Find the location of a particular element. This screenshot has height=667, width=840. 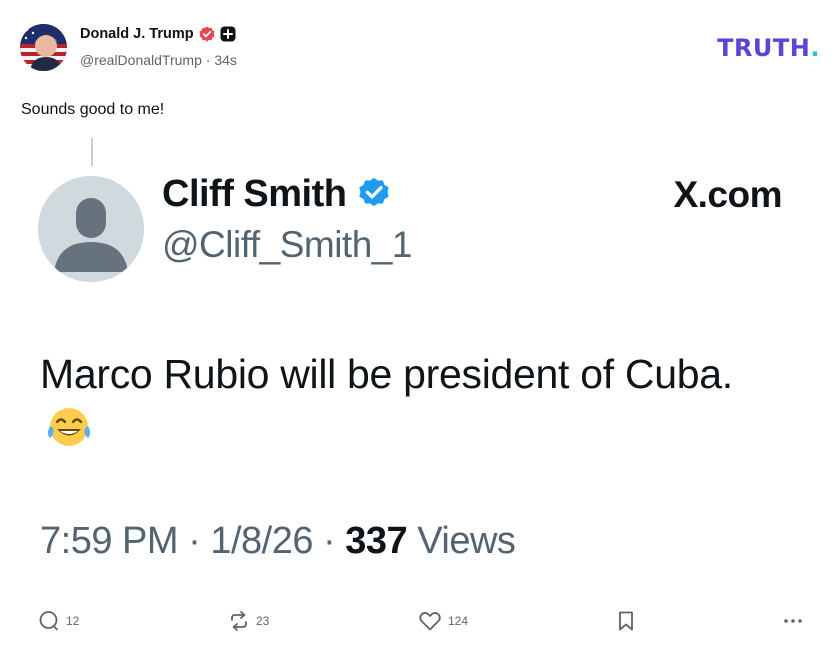

like-count: 124 is located at coordinates (458, 621).